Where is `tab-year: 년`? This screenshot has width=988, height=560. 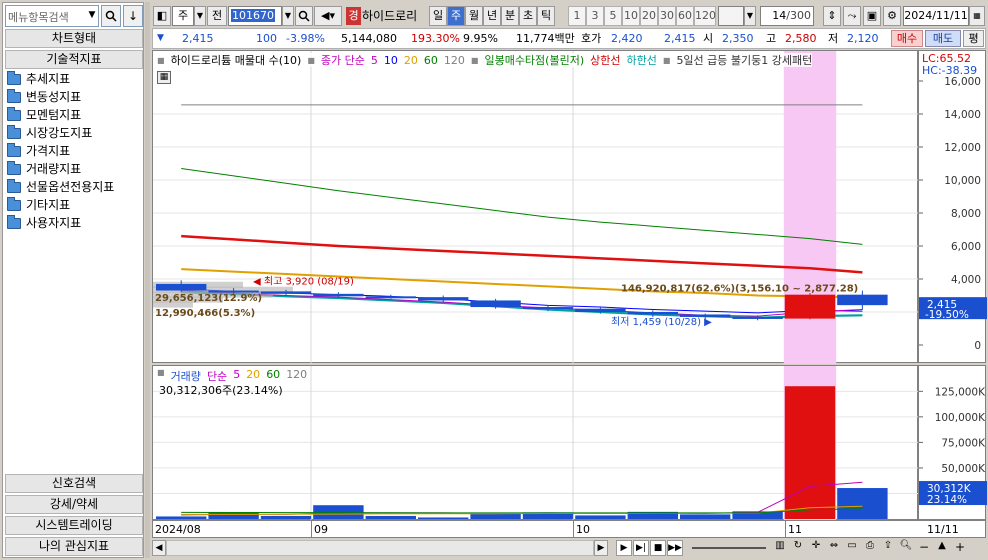
tab-year: 년 is located at coordinates (492, 16).